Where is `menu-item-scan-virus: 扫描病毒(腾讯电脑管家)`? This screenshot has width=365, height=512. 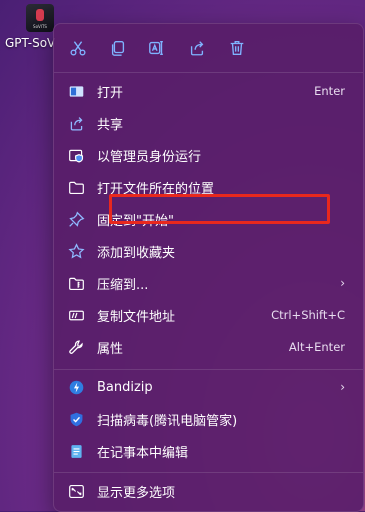 menu-item-scan-virus: 扫描病毒(腾讯电脑管家) is located at coordinates (208, 419).